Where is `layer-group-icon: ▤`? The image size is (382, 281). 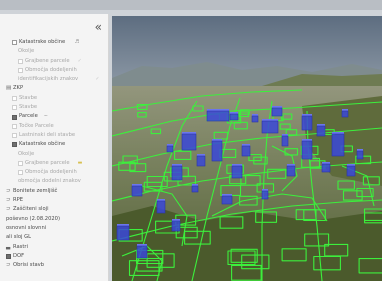
layer-group-icon: ▤ is located at coordinates (9, 88).